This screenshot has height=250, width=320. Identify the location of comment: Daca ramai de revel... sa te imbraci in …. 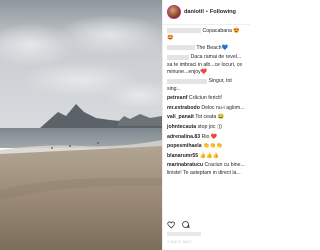
(205, 64).